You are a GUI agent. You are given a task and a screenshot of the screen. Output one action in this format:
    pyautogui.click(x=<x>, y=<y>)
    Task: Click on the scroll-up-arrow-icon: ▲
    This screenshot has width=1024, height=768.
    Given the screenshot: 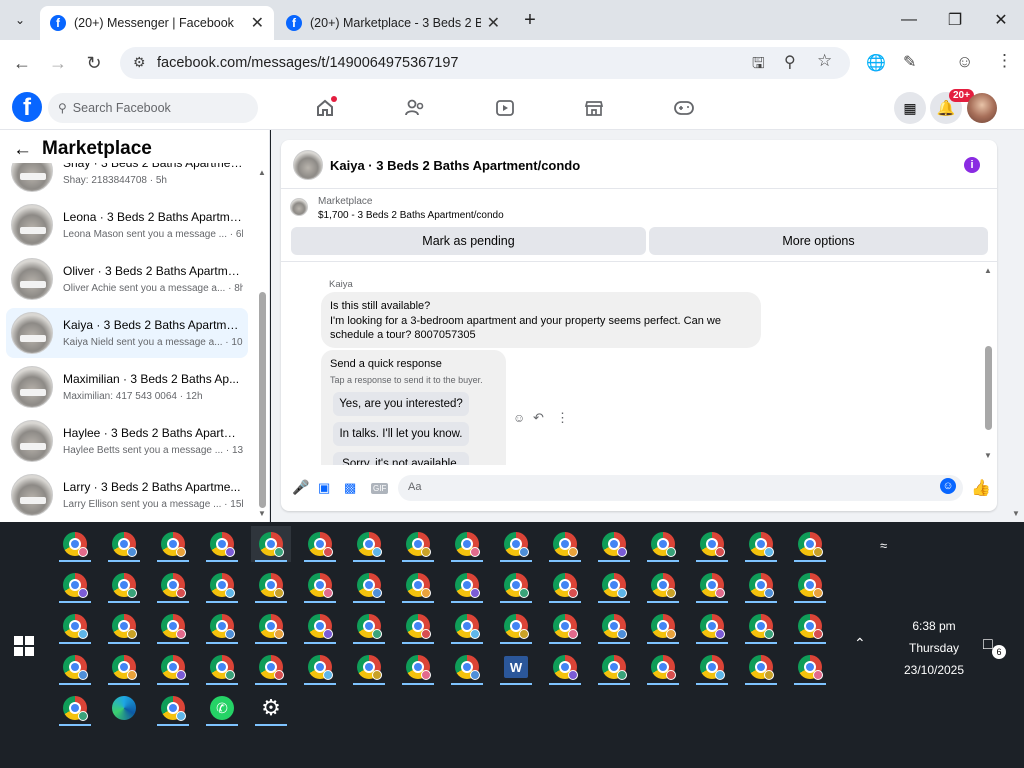 What is the action you would take?
    pyautogui.click(x=988, y=270)
    